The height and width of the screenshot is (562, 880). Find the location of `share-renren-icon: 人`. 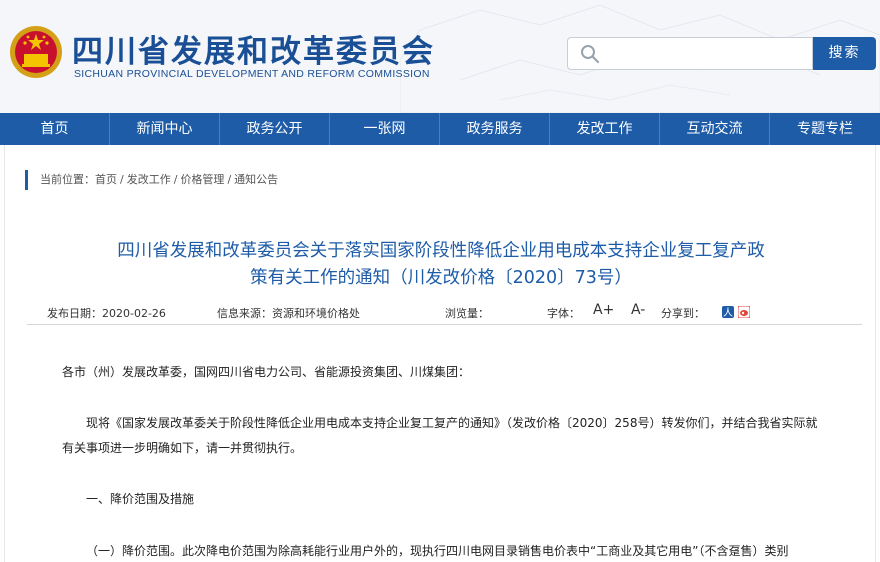

share-renren-icon: 人 is located at coordinates (728, 313).